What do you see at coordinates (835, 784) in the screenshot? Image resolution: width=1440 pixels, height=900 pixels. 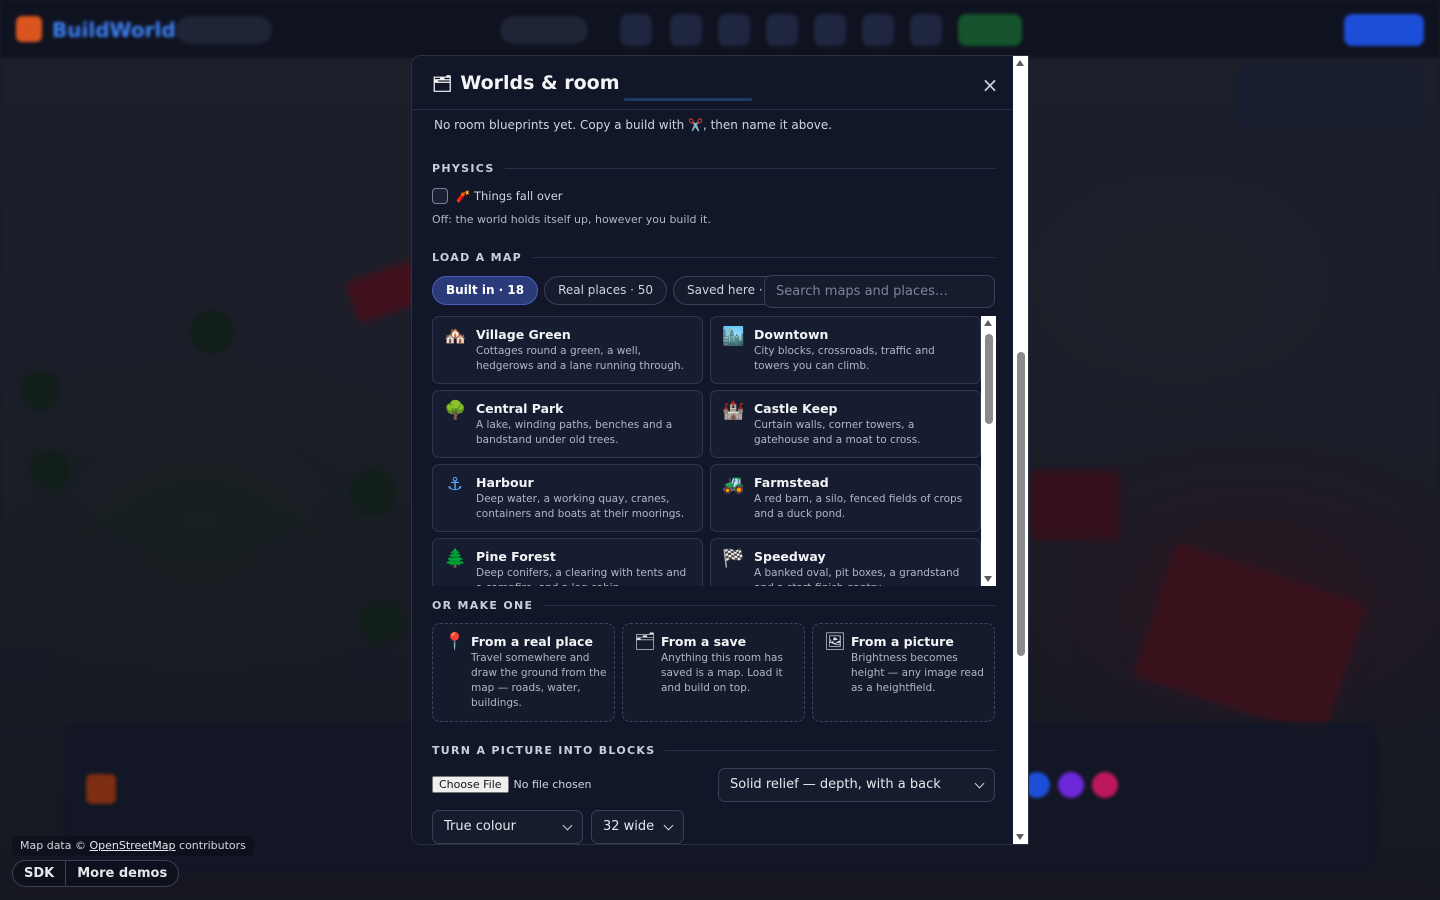 I see `relief-mode-value: Solid relief — depth, with a back` at bounding box center [835, 784].